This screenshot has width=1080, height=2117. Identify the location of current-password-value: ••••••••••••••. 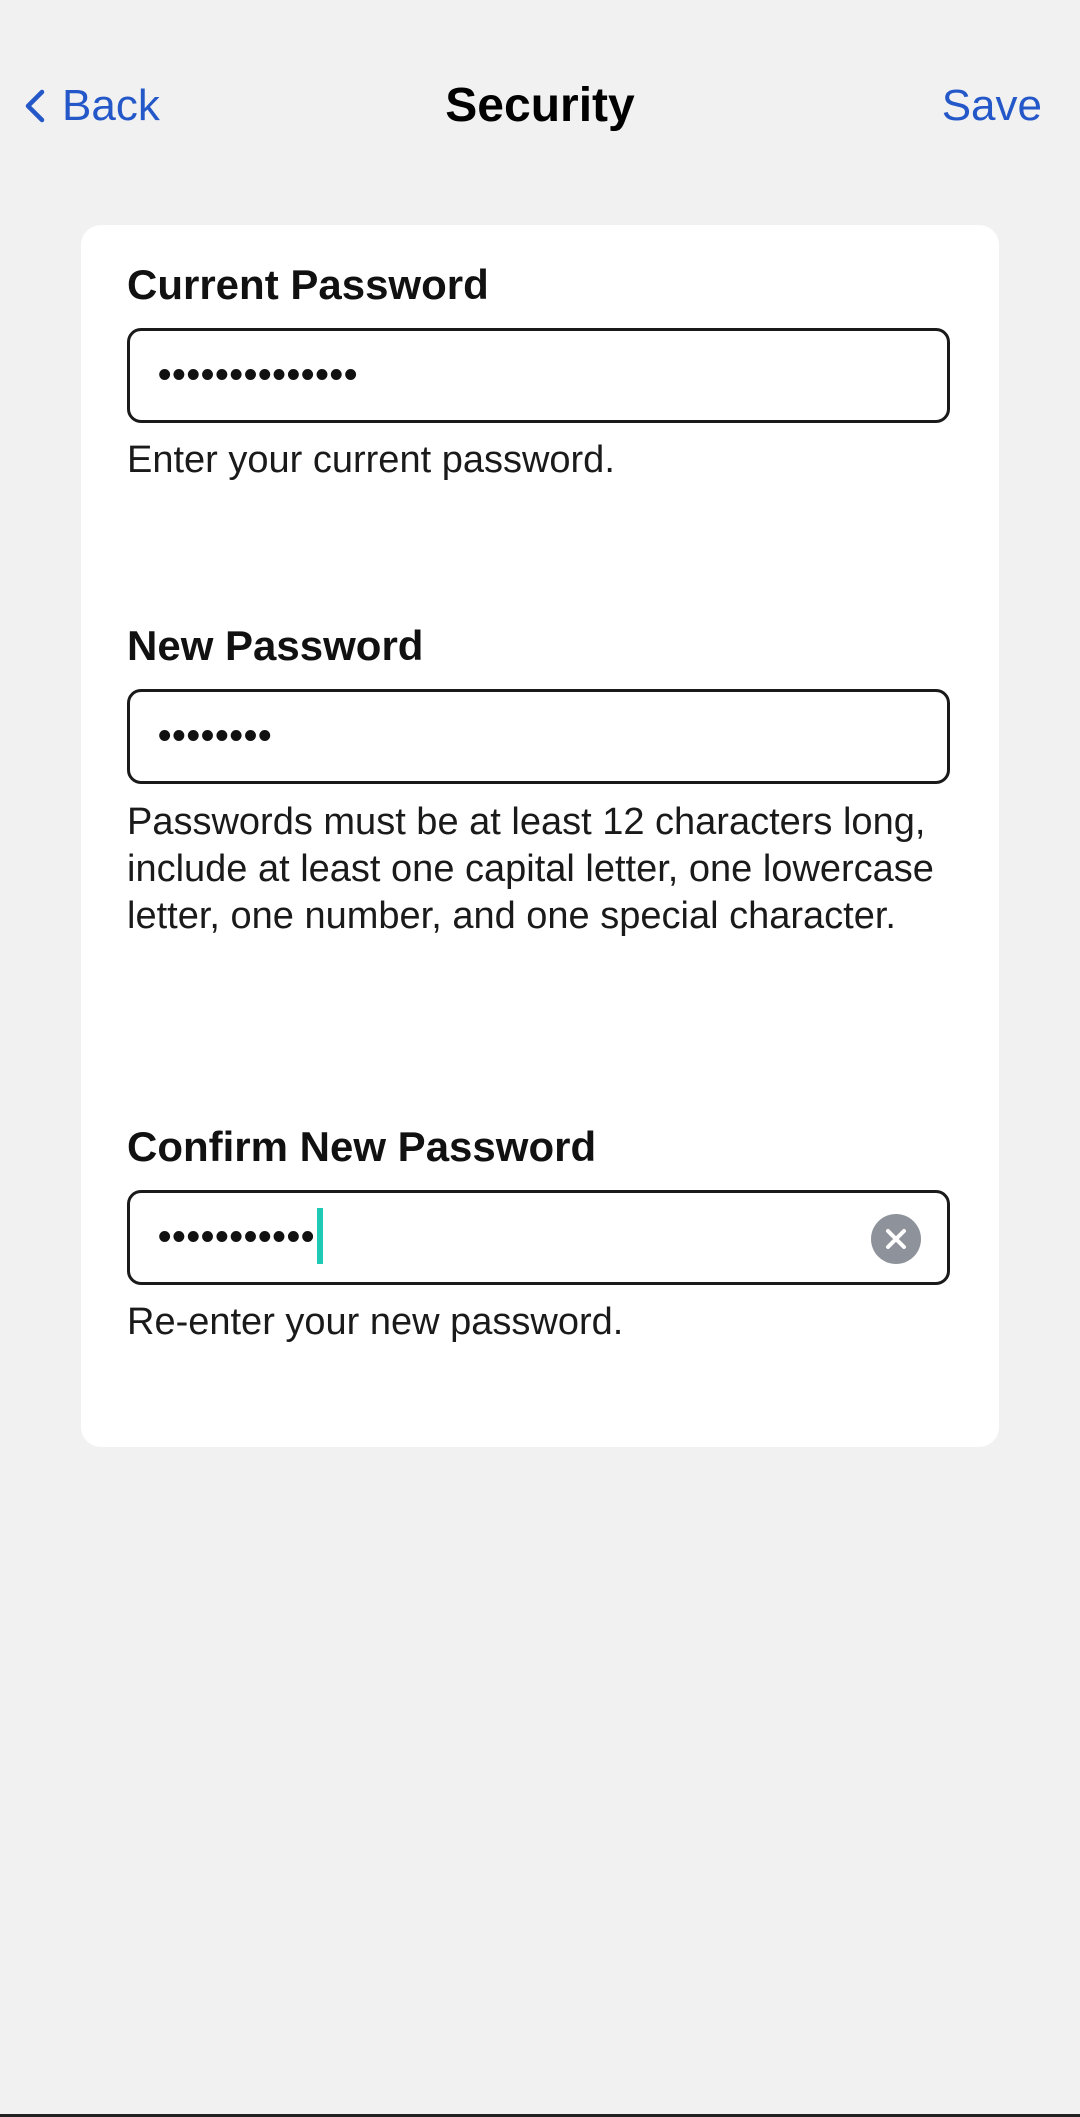
(258, 375).